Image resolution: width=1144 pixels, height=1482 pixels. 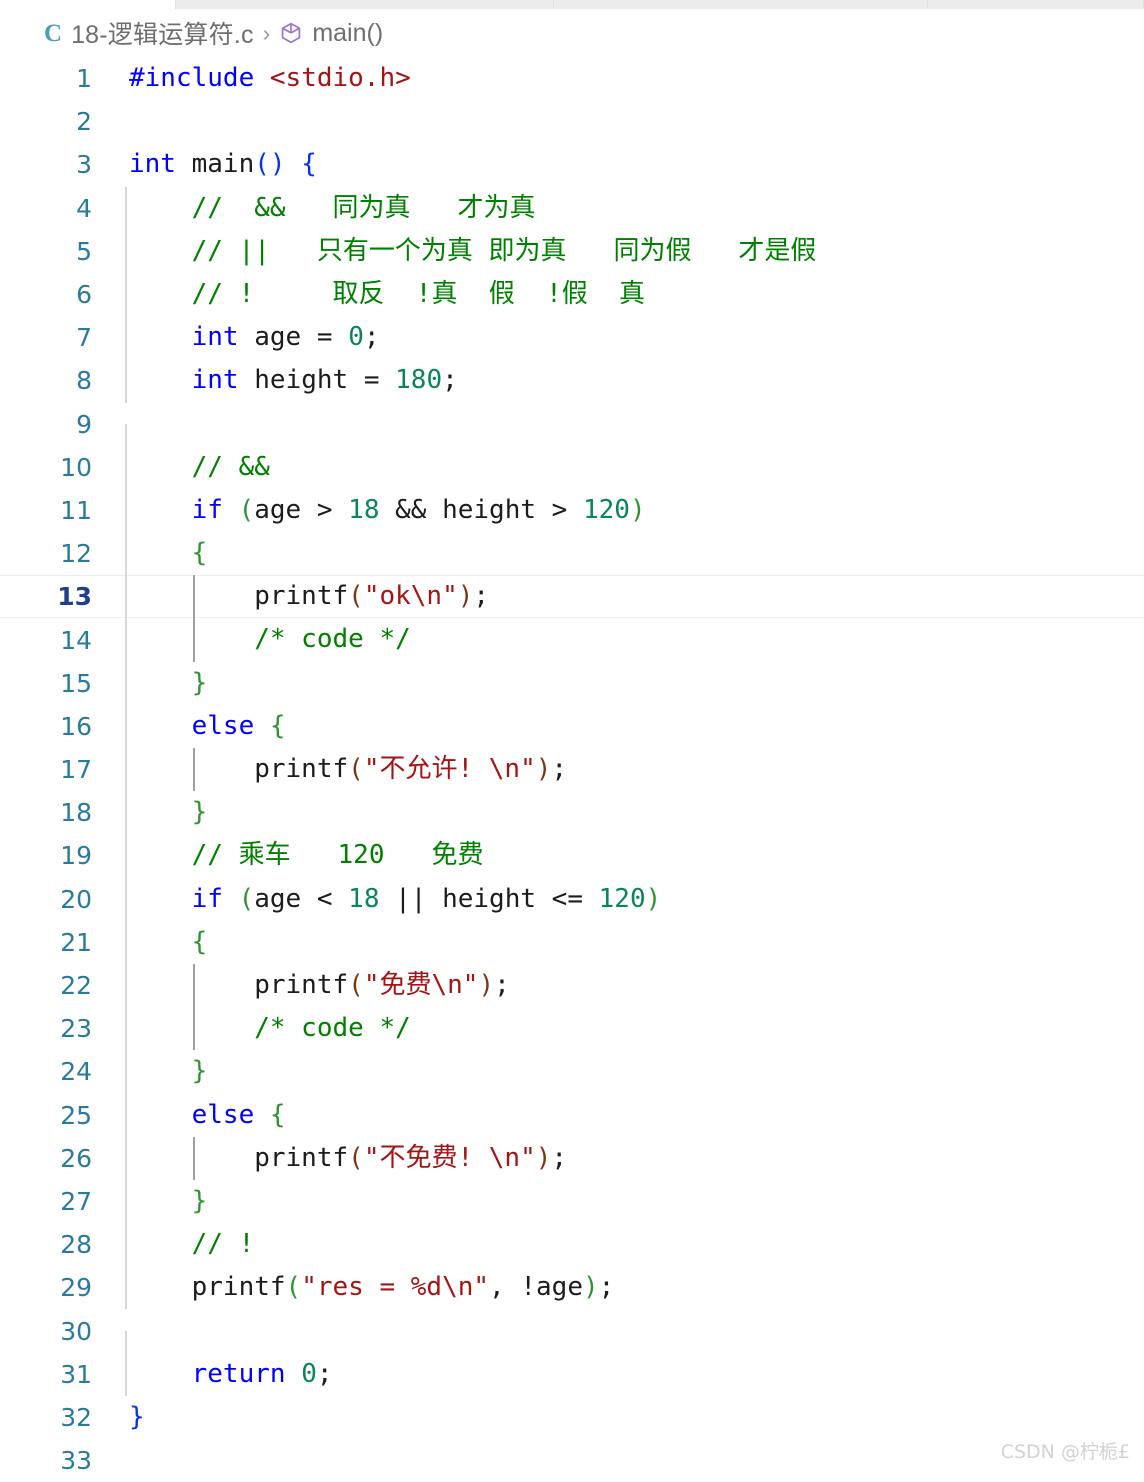 I want to click on line-number: 10, so click(x=76, y=467).